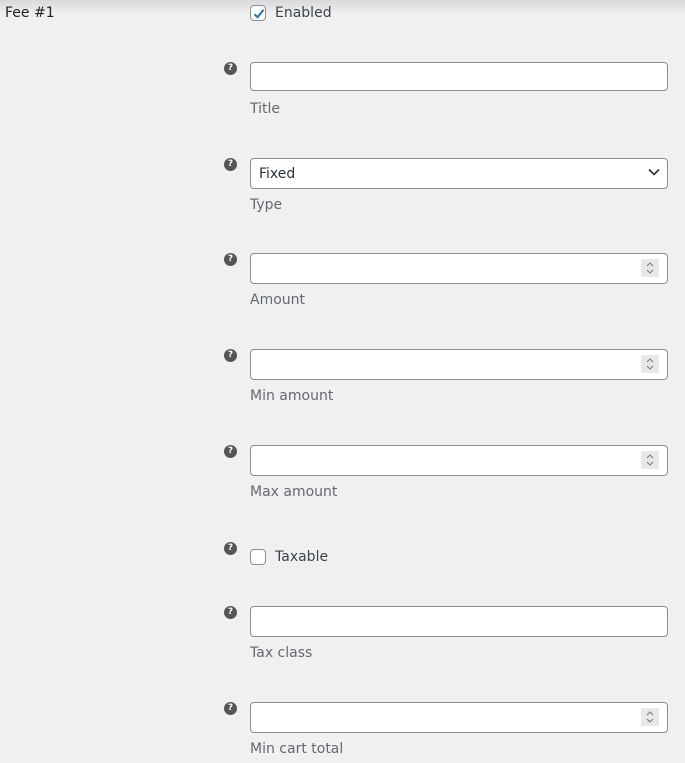  I want to click on type-row: ? Fixed Type, so click(447, 188).